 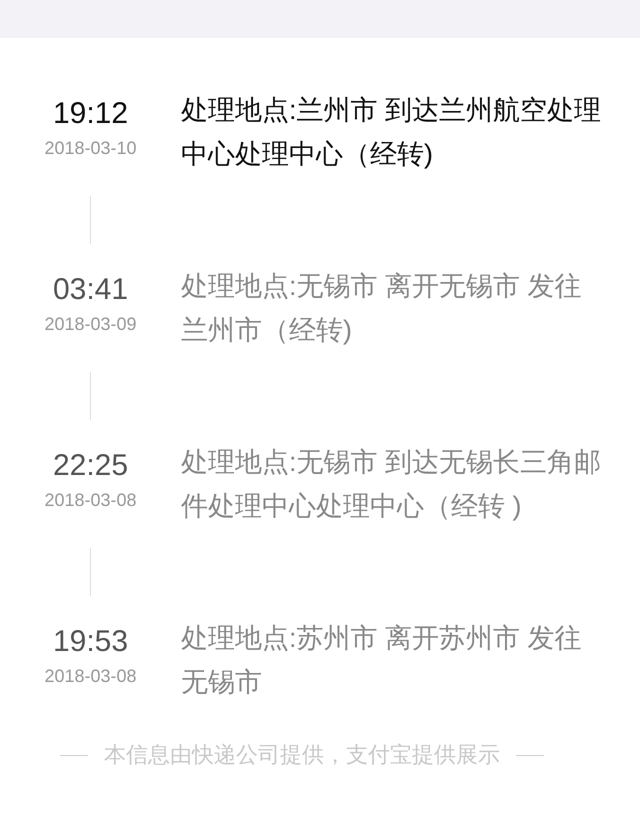 I want to click on event-time: 22:25, so click(x=90, y=466).